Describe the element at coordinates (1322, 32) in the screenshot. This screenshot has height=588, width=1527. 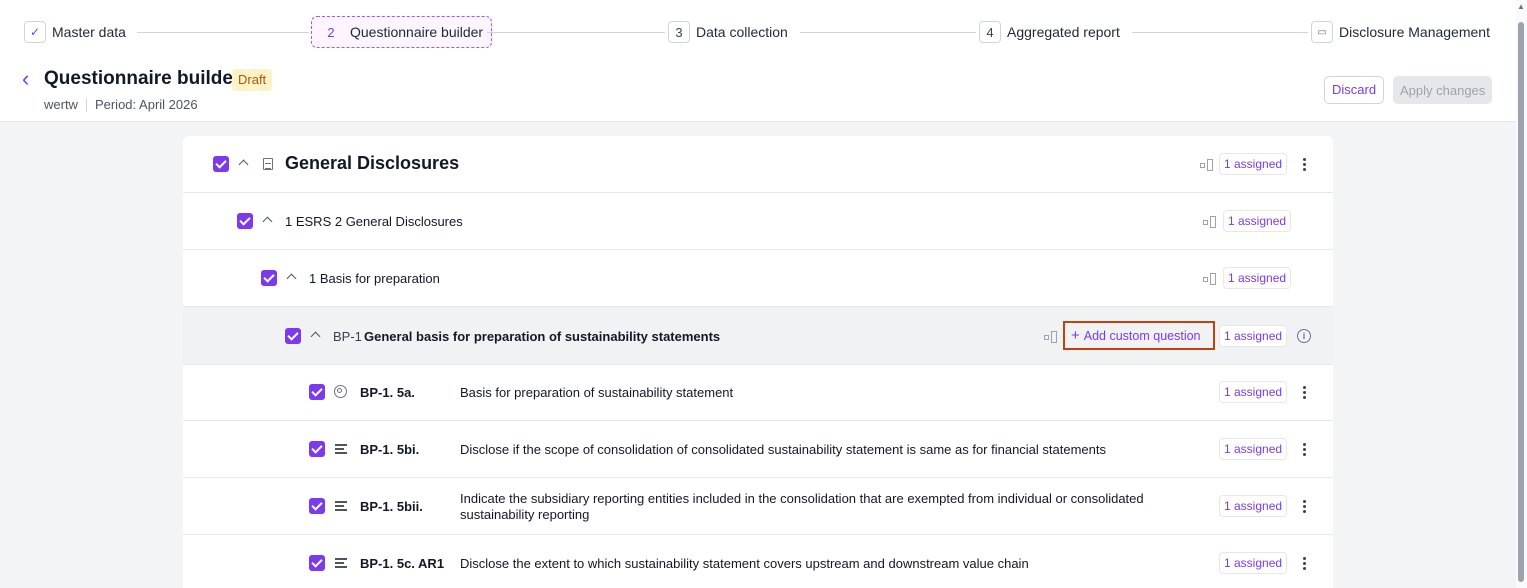
I see `comment-icon: ▭` at that location.